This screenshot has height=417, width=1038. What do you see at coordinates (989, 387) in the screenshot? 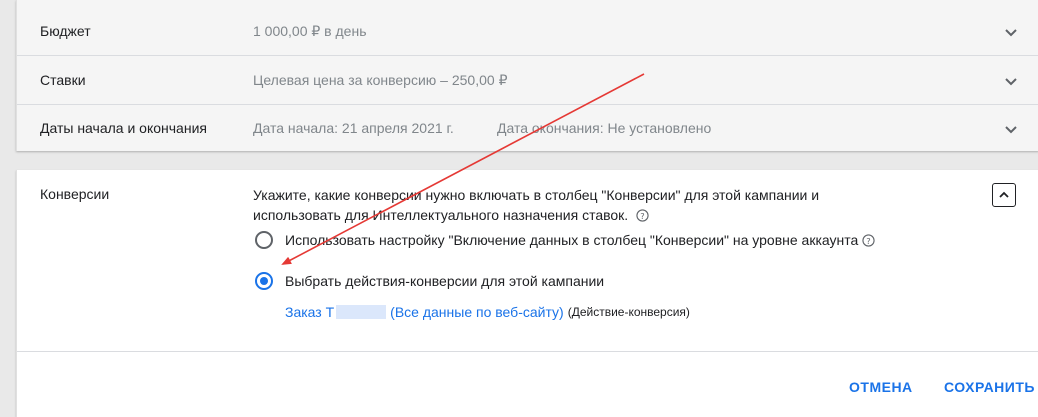
I see `save-button: СОХРАНИТЬ` at bounding box center [989, 387].